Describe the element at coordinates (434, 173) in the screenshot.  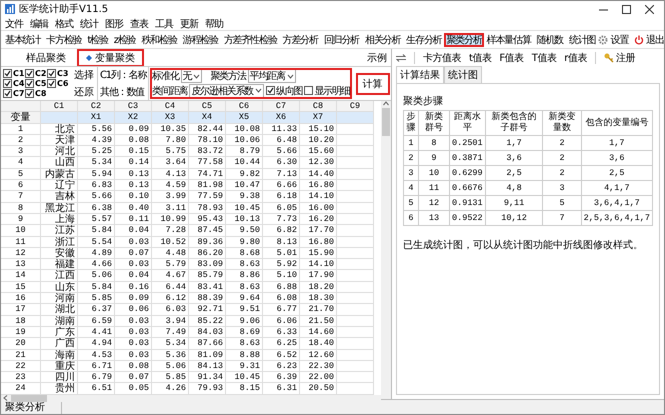
I see `table-cell: 10` at that location.